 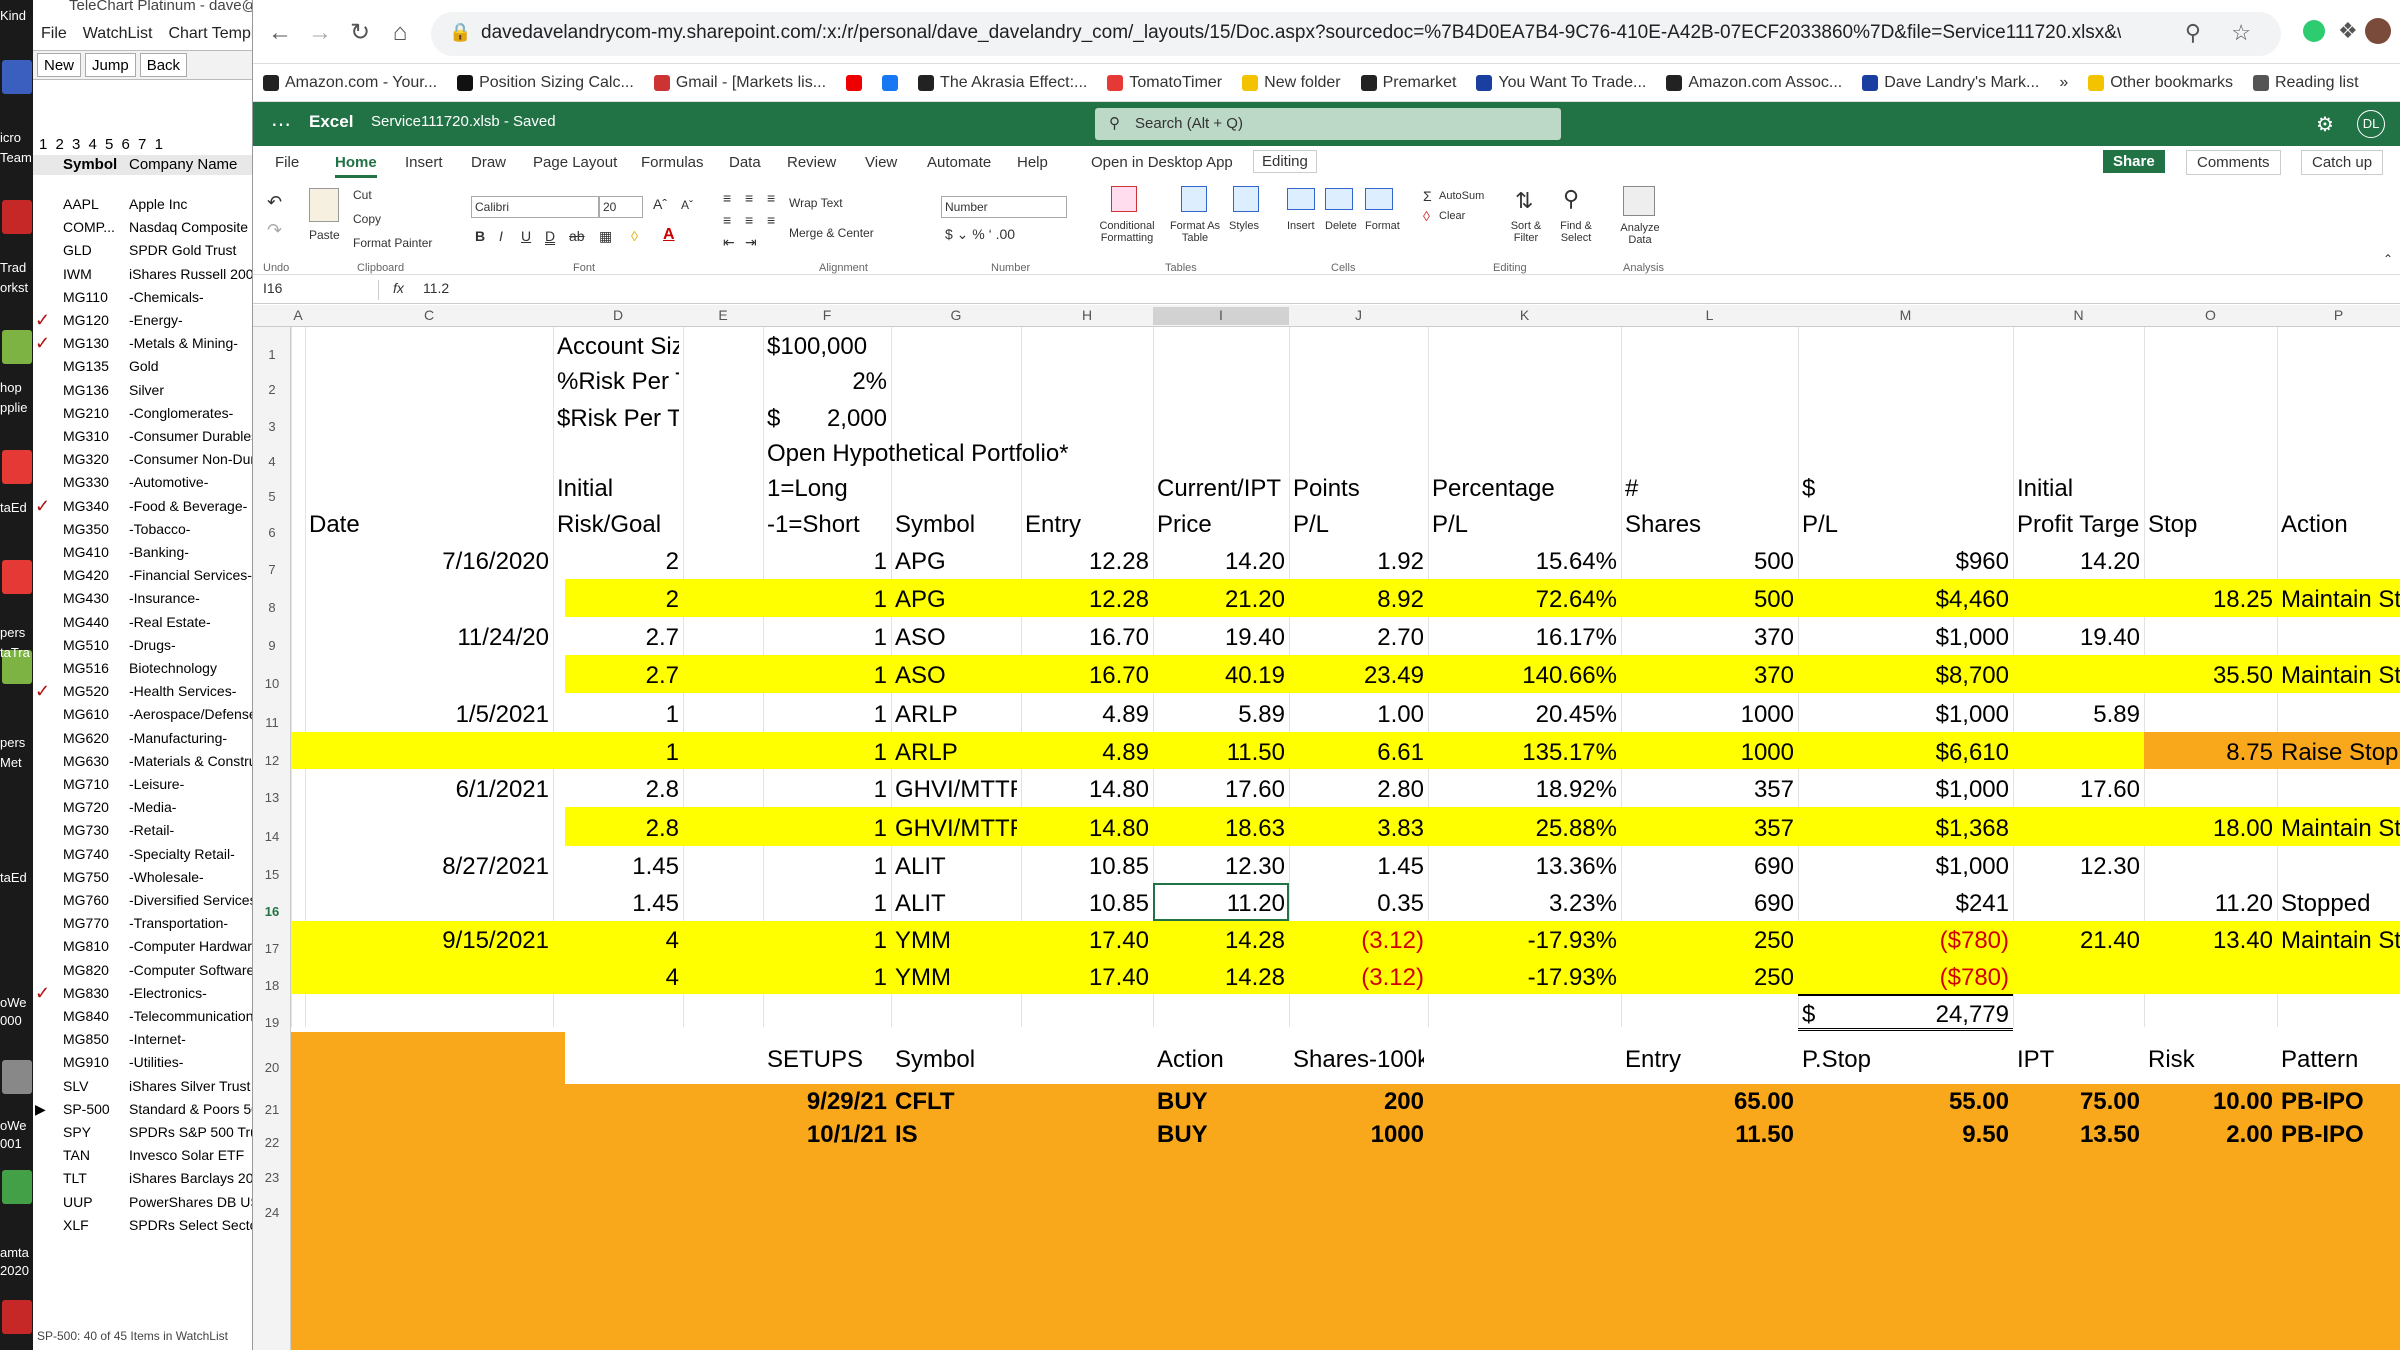 What do you see at coordinates (771, 220) in the screenshot?
I see `align-right-icon: ≡` at bounding box center [771, 220].